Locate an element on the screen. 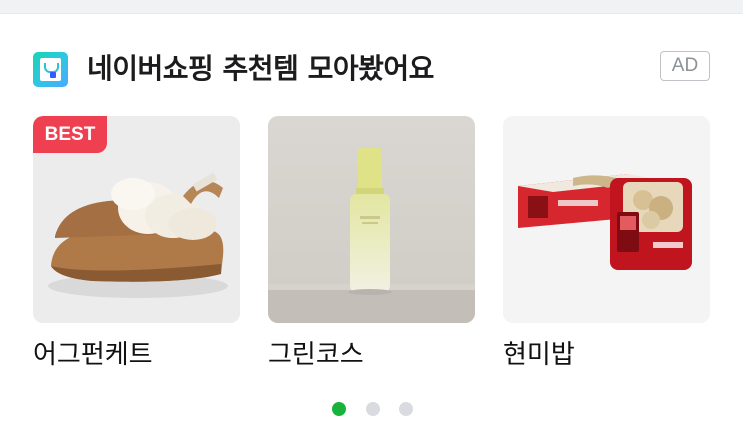 The width and height of the screenshot is (743, 446). ad-badge: AD is located at coordinates (685, 66).